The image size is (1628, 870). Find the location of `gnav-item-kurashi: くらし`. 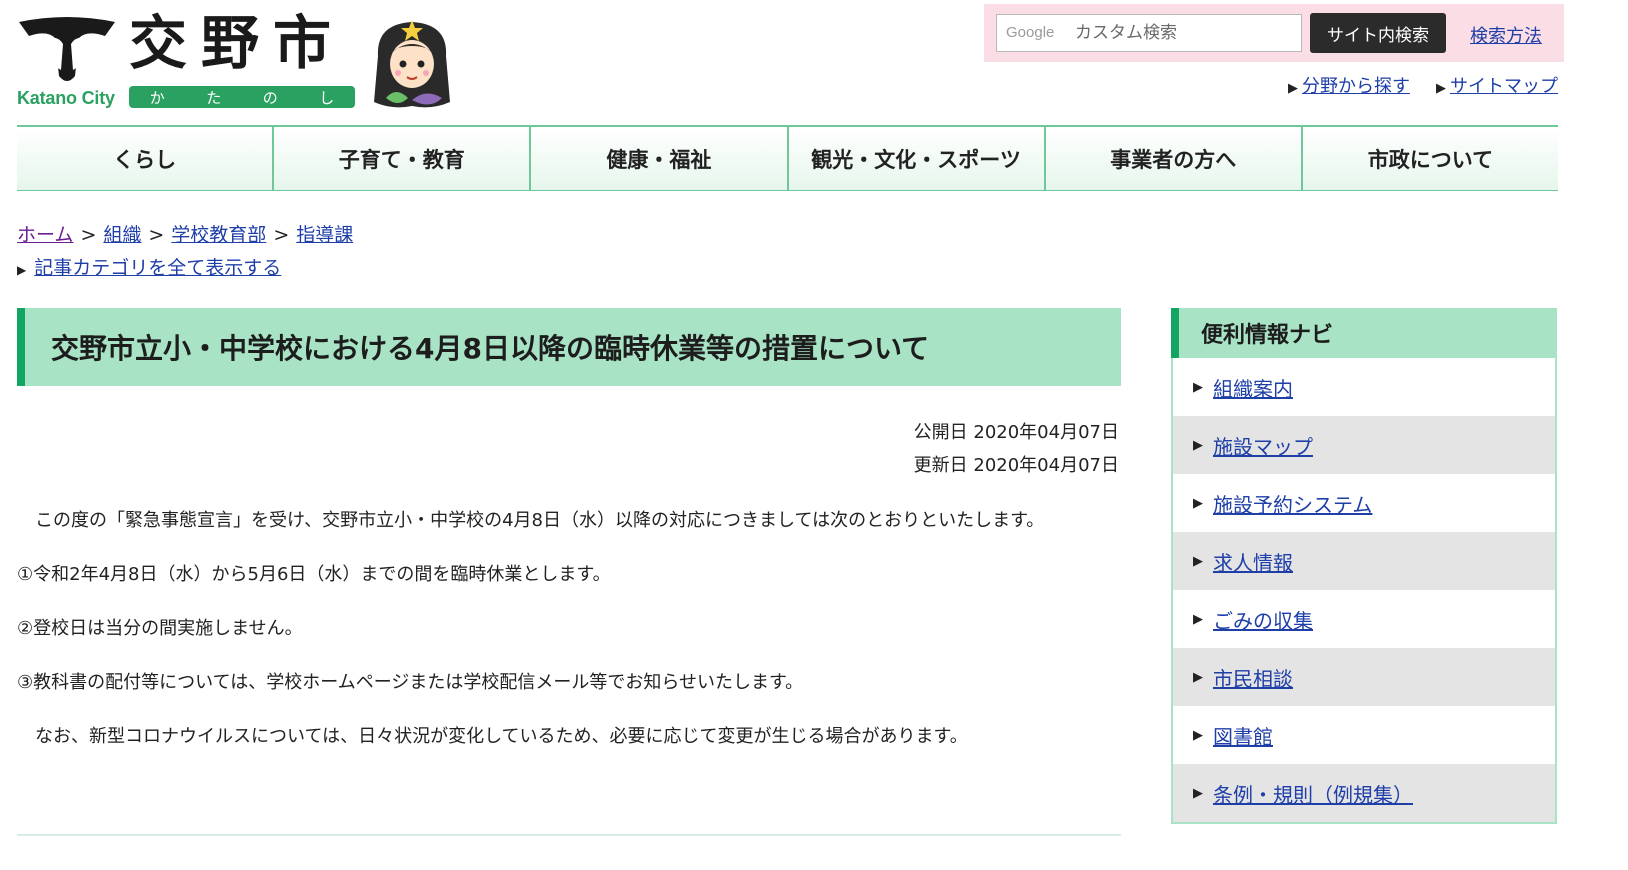

gnav-item-kurashi: くらし is located at coordinates (146, 159).